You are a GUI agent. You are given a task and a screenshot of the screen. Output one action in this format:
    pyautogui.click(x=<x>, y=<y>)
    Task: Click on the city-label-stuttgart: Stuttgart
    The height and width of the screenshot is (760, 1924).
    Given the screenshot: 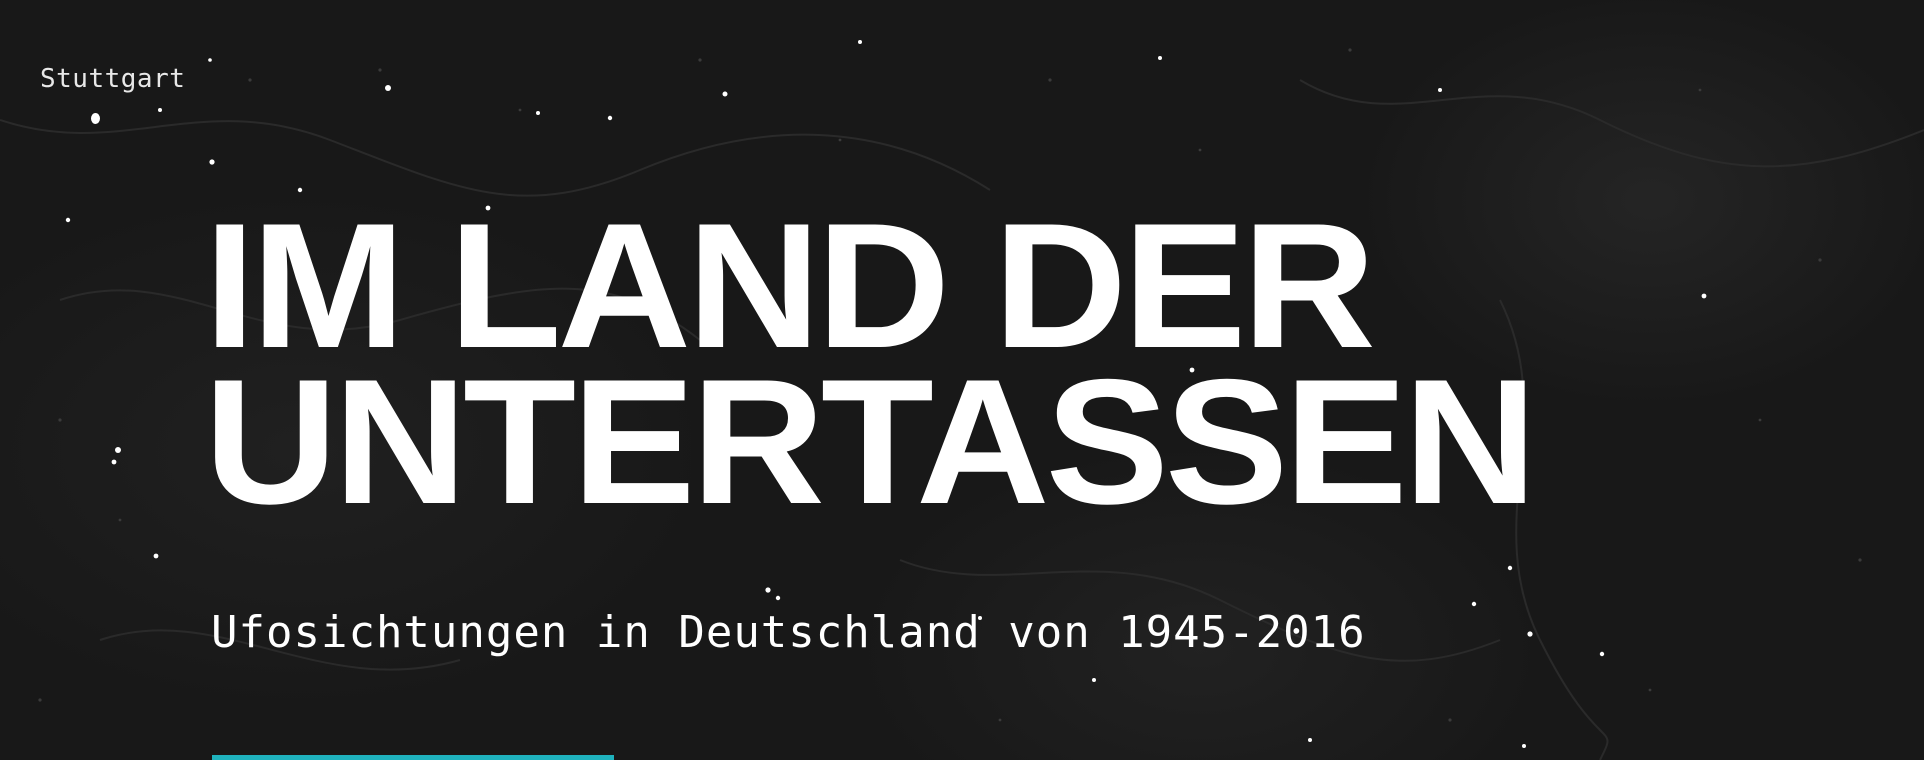 What is the action you would take?
    pyautogui.click(x=113, y=79)
    